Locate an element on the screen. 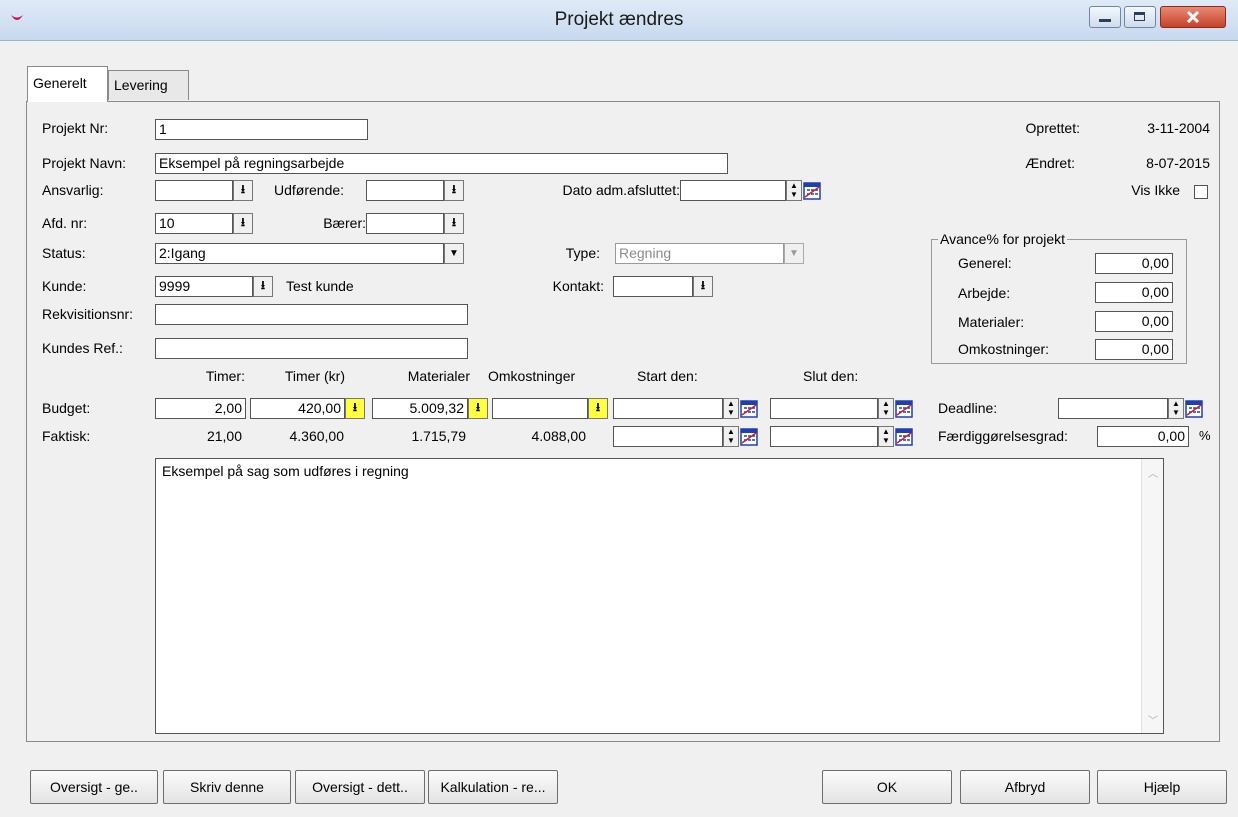 Image resolution: width=1238 pixels, height=817 pixels. status-dropdown-button: ▼ is located at coordinates (454, 253).